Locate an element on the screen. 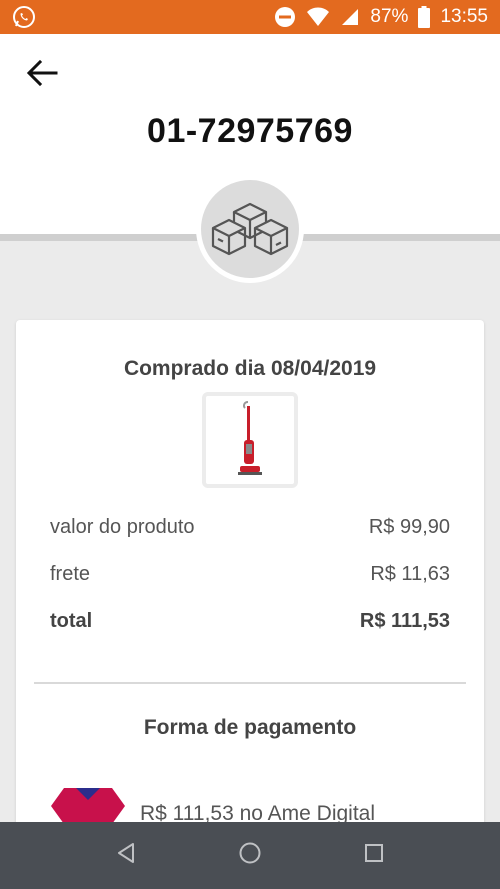  clock: 13:55 is located at coordinates (464, 16).